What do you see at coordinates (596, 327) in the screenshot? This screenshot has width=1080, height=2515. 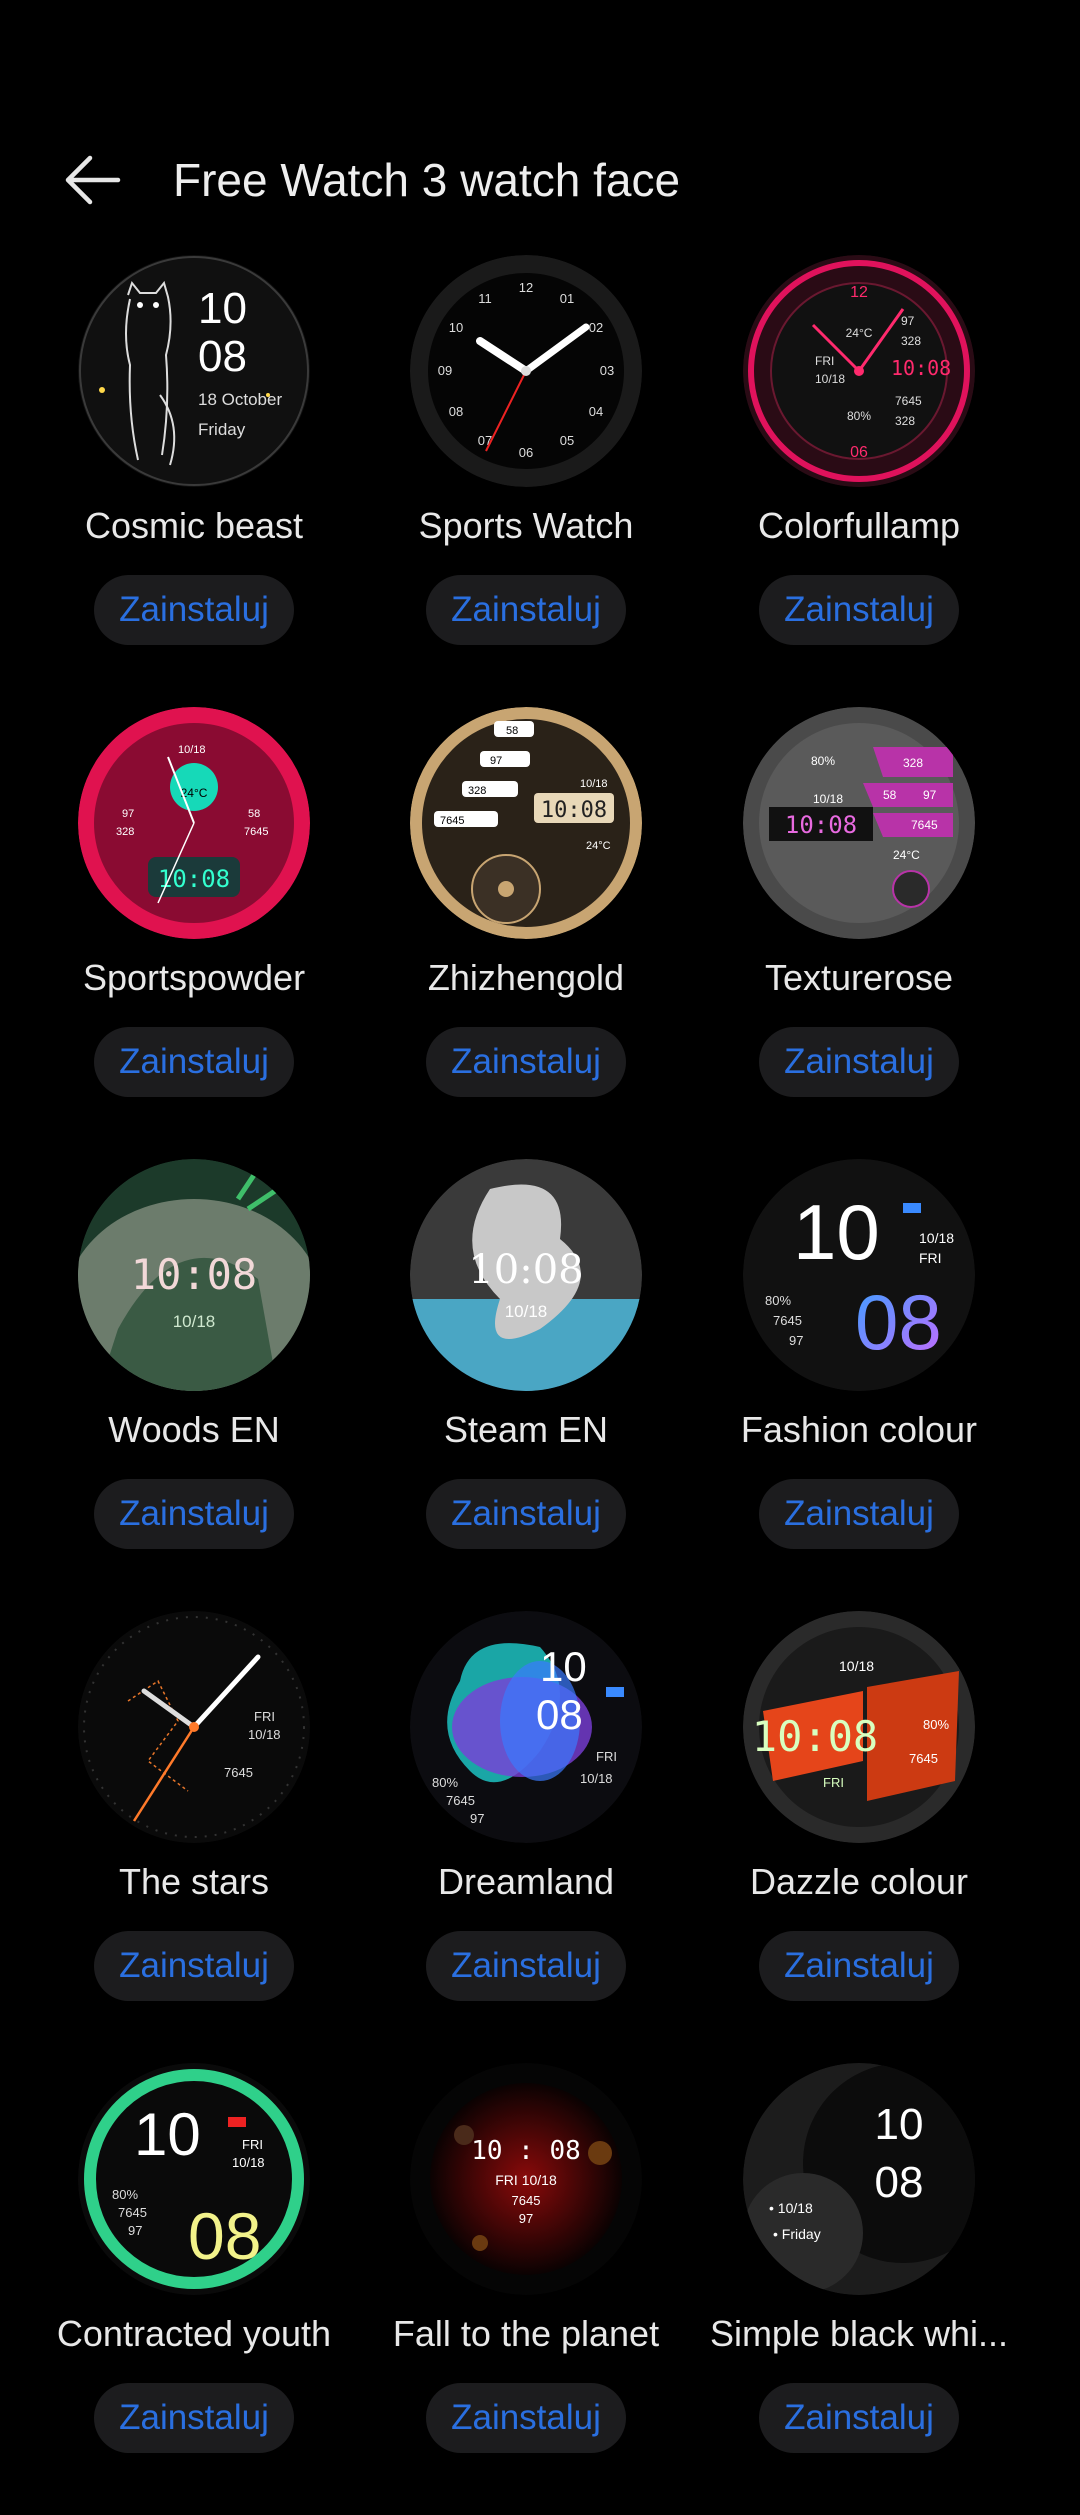 I see `numeral-02: 02` at bounding box center [596, 327].